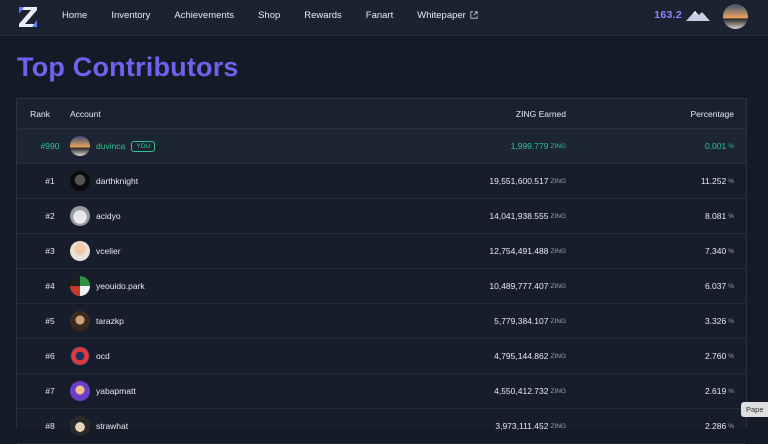 This screenshot has height=444, width=768. What do you see at coordinates (447, 15) in the screenshot?
I see `nav-whitepaper: Whitepaper` at bounding box center [447, 15].